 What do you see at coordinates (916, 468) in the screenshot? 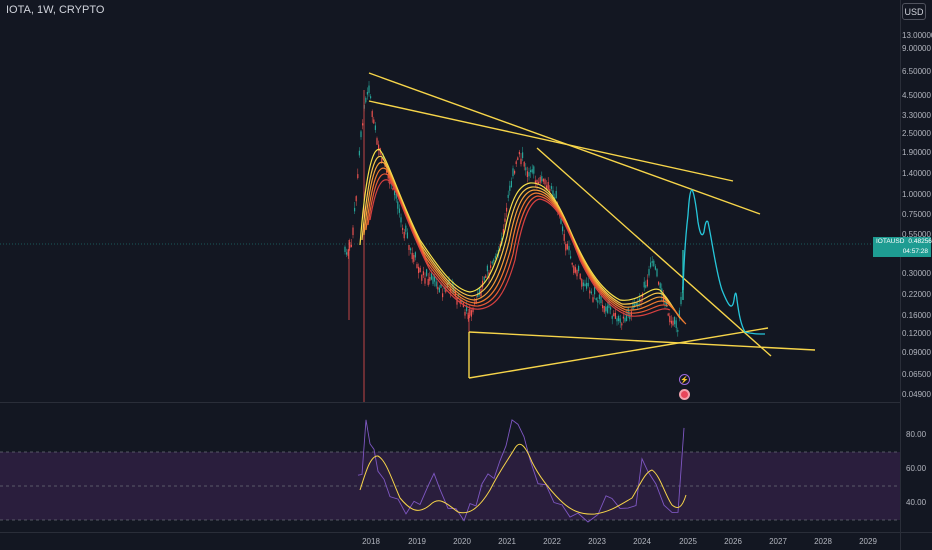
I see `rsi-tick: 60.00` at bounding box center [916, 468].